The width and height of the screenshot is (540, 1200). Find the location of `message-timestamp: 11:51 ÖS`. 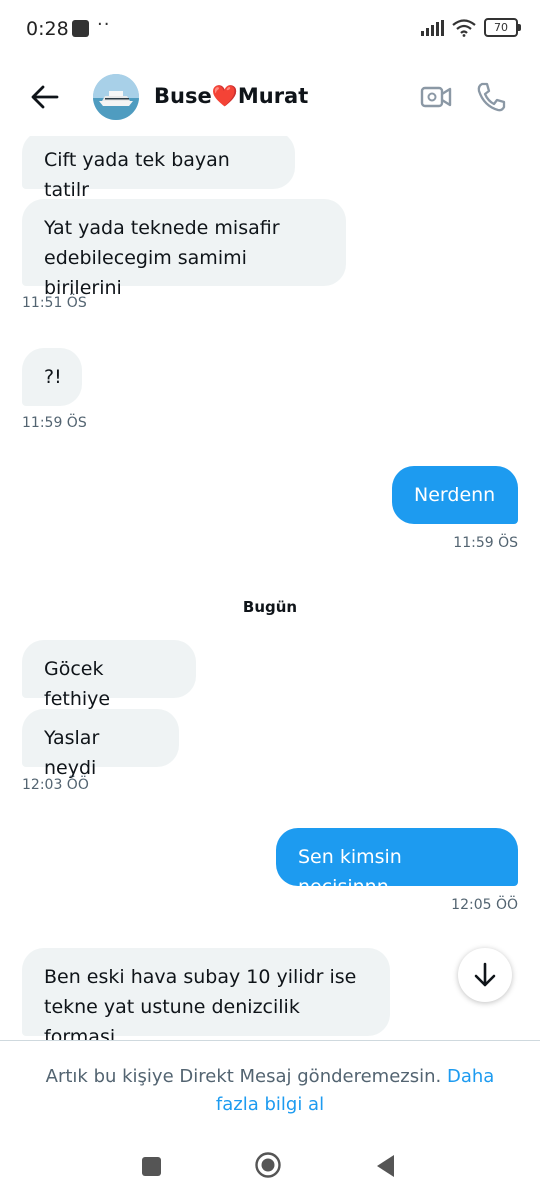

message-timestamp: 11:51 ÖS is located at coordinates (54, 303).